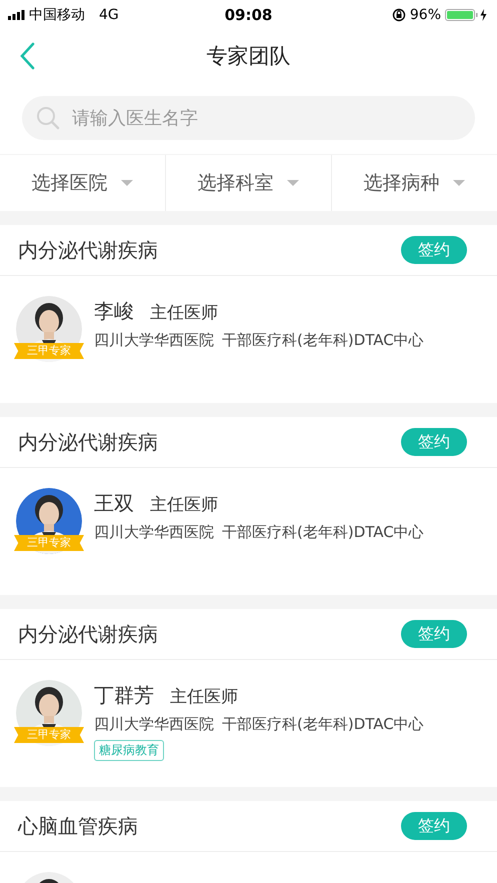 Image resolution: width=497 pixels, height=883 pixels. Describe the element at coordinates (129, 750) in the screenshot. I see `specialty-tag: 糖尿病教育` at that location.